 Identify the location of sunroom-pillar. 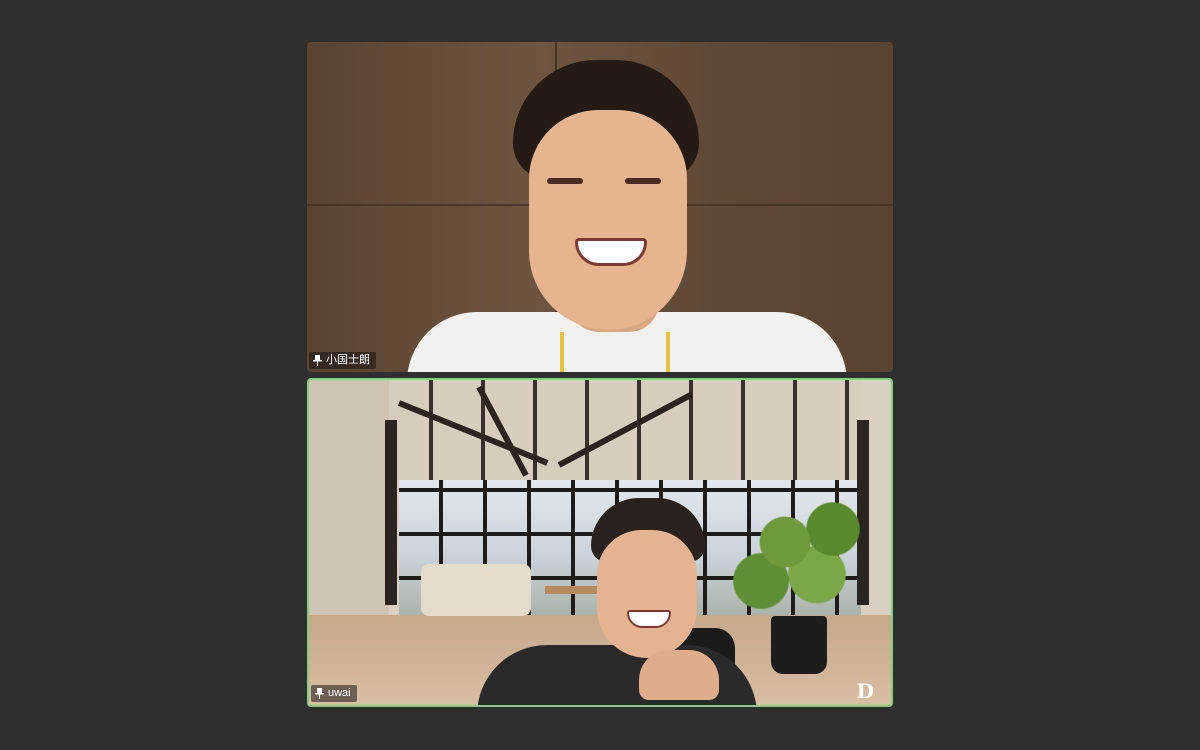
(391, 512).